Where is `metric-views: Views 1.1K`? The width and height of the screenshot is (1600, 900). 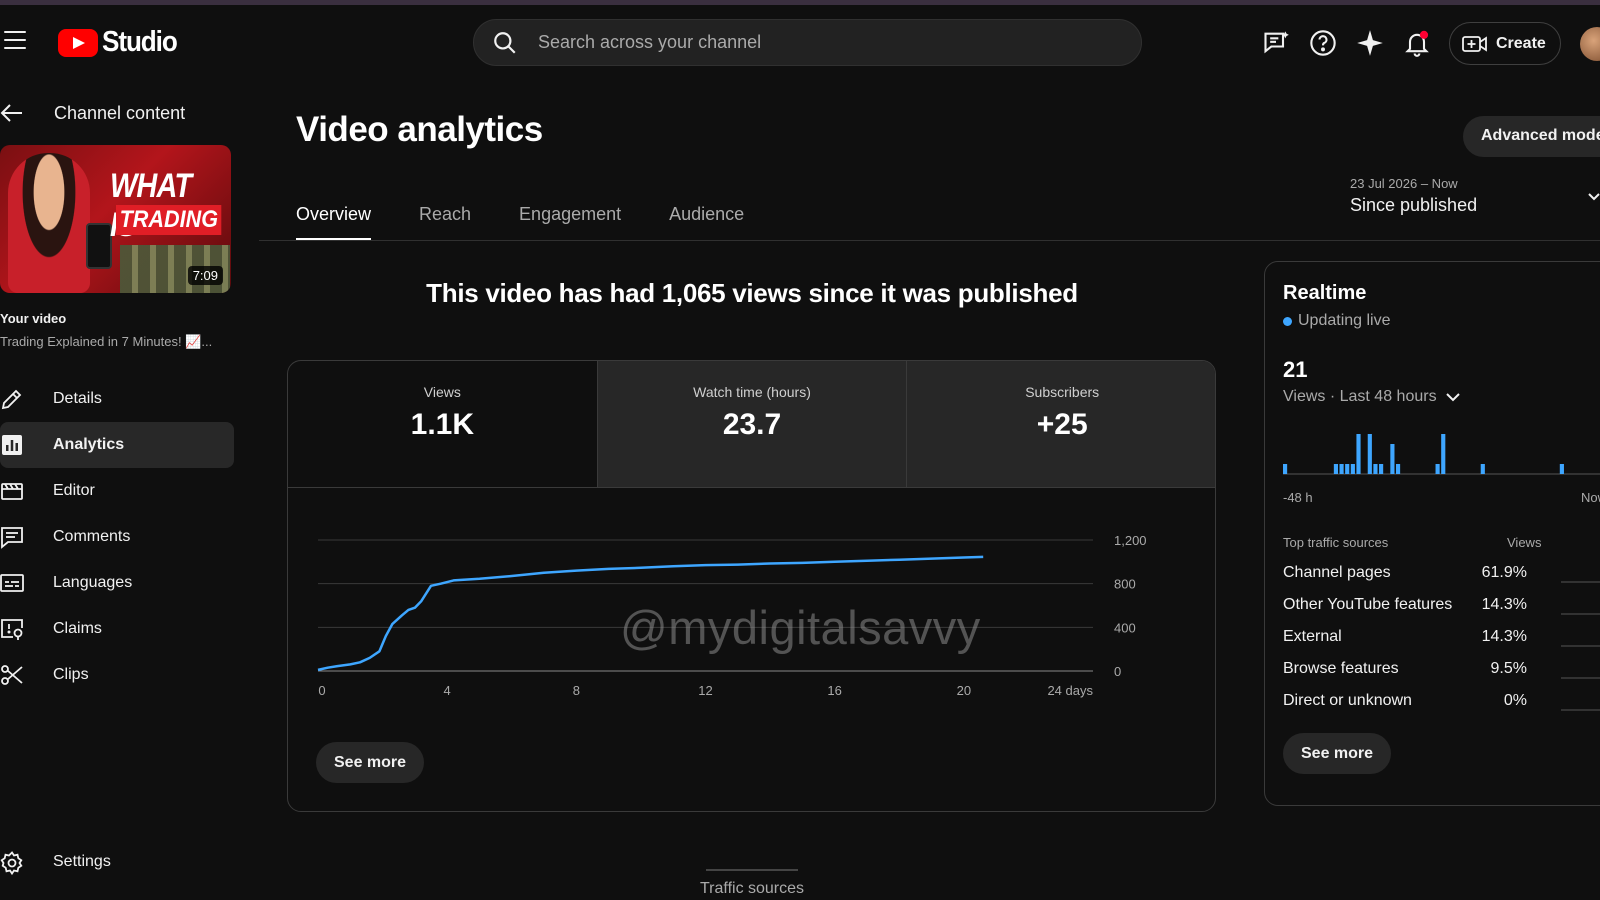 metric-views: Views 1.1K is located at coordinates (443, 424).